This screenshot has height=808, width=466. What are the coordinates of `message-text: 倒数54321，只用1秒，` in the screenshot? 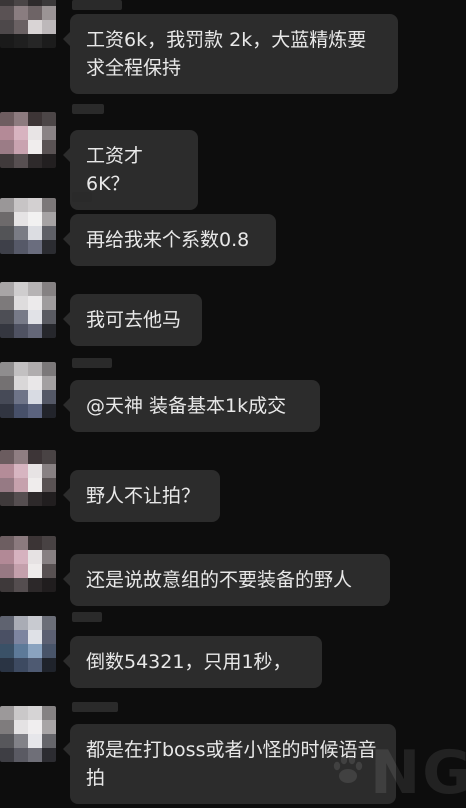 It's located at (189, 662).